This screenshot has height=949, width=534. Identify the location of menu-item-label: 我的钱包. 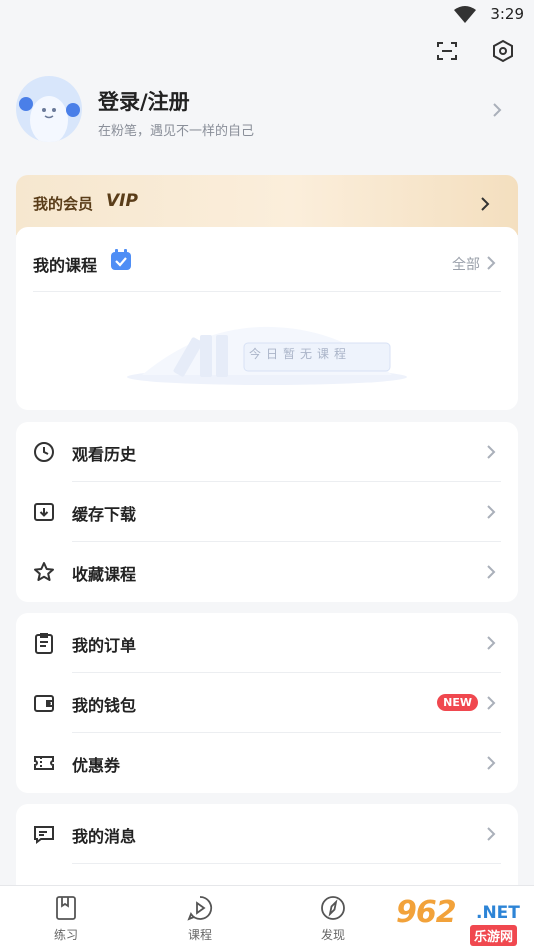
(104, 705).